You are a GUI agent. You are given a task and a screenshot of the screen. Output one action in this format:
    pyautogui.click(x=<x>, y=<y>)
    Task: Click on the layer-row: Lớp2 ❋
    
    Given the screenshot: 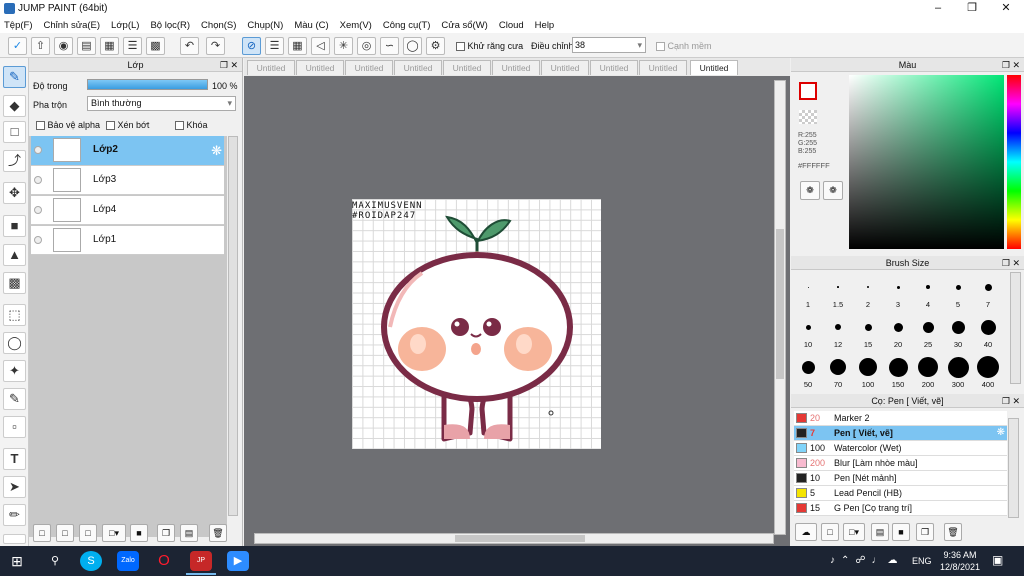 What is the action you would take?
    pyautogui.click(x=127, y=151)
    